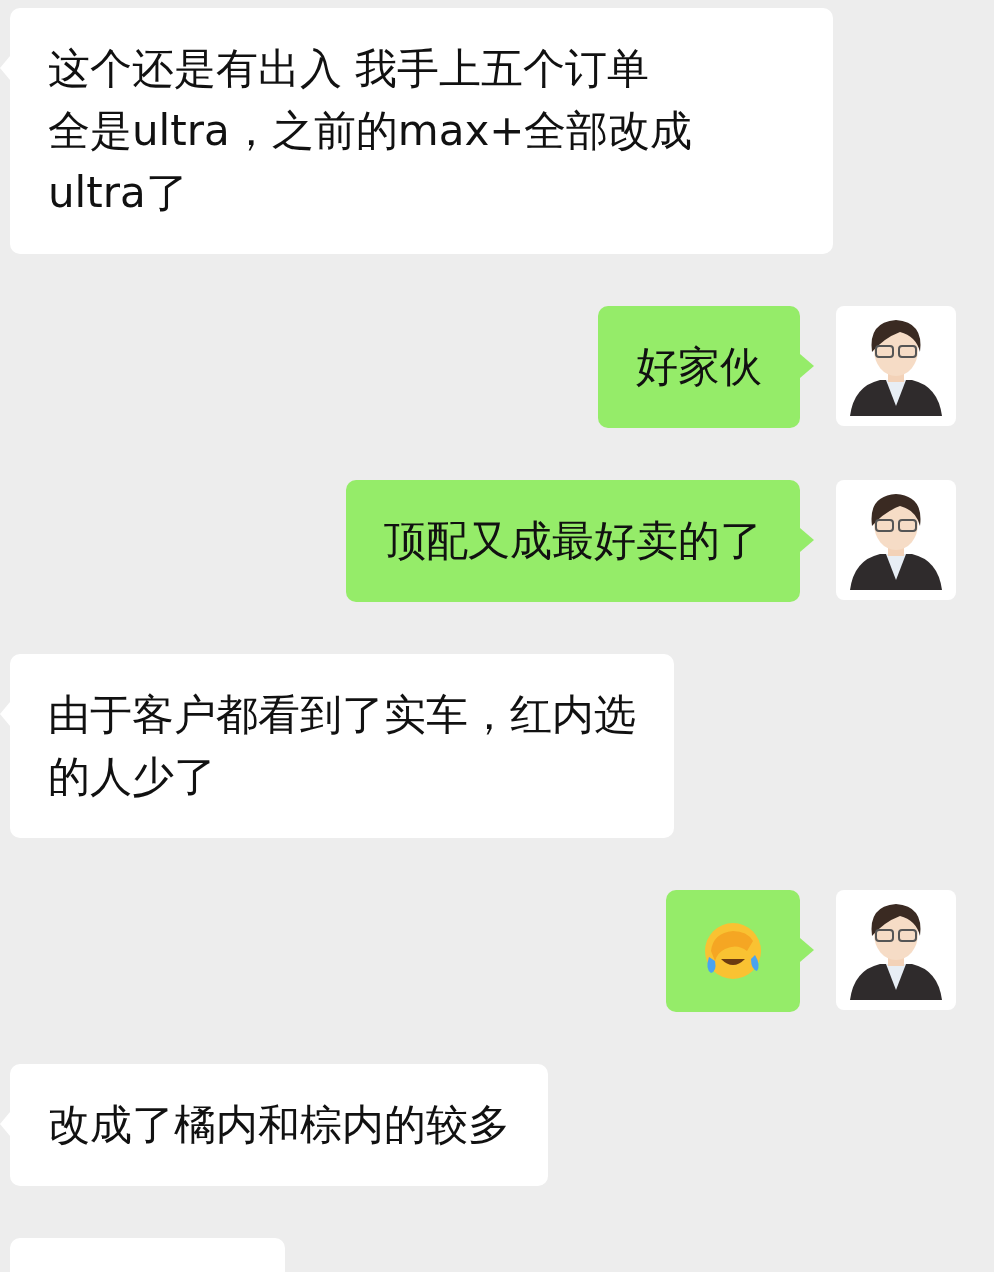  I want to click on message-text: ultra了, so click(118, 193).